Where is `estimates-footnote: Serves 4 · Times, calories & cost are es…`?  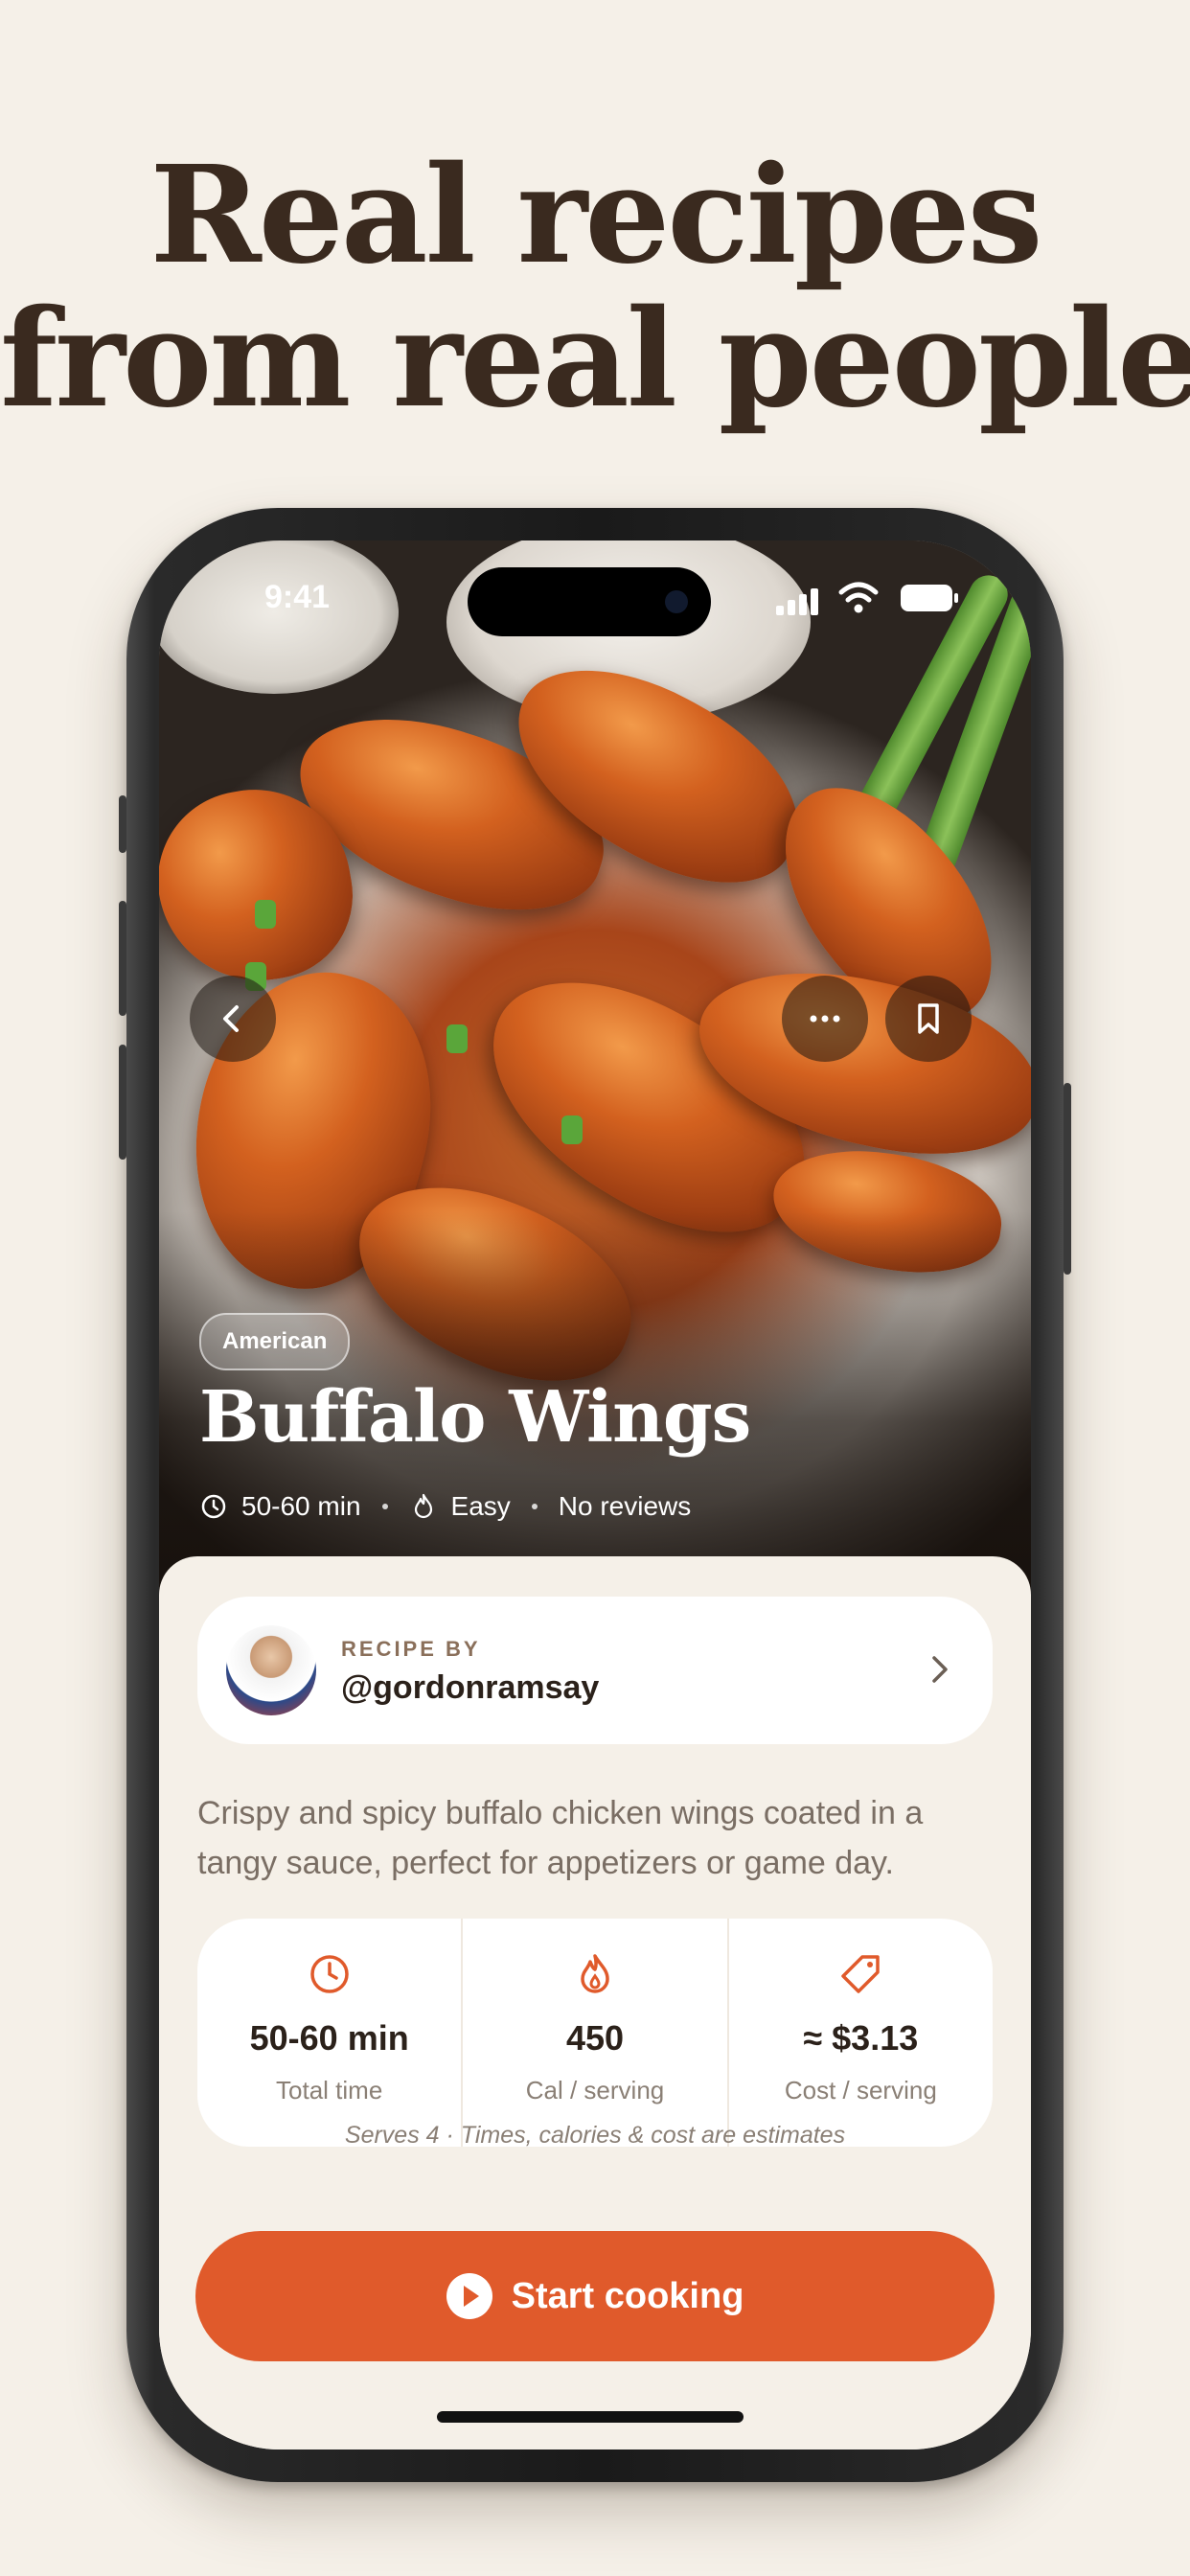
estimates-footnote: Serves 4 · Times, calories & cost are es… is located at coordinates (595, 2135).